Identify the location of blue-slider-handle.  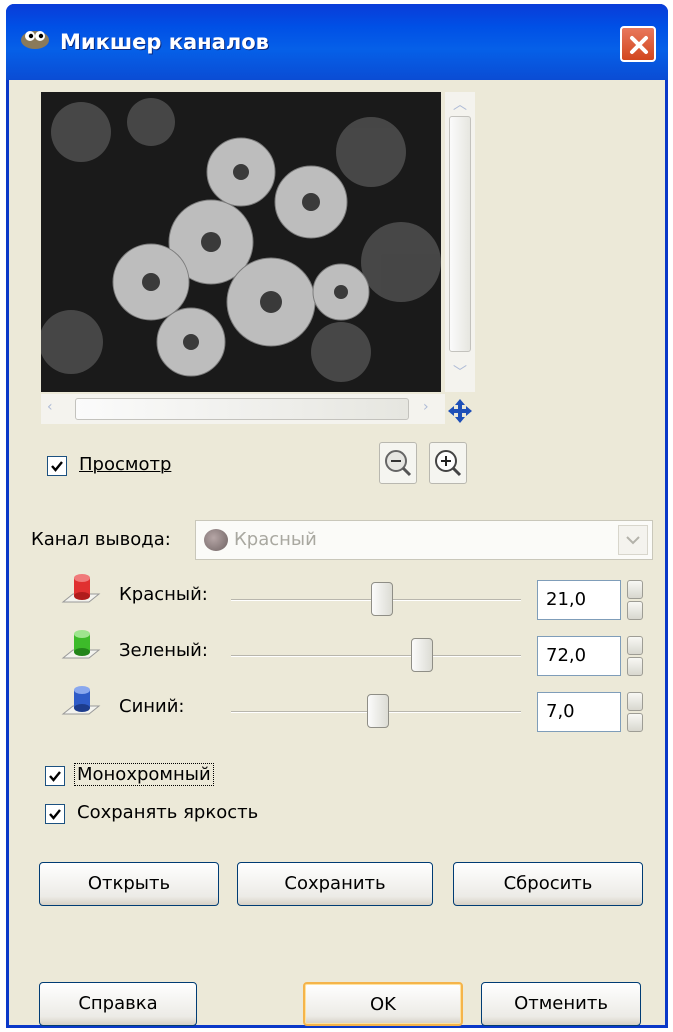
(378, 711).